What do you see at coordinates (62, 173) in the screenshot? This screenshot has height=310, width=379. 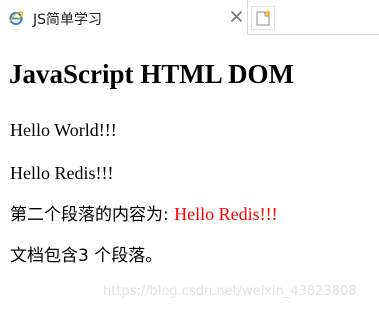 I see `paragraph-2: Hello Redis!!!` at bounding box center [62, 173].